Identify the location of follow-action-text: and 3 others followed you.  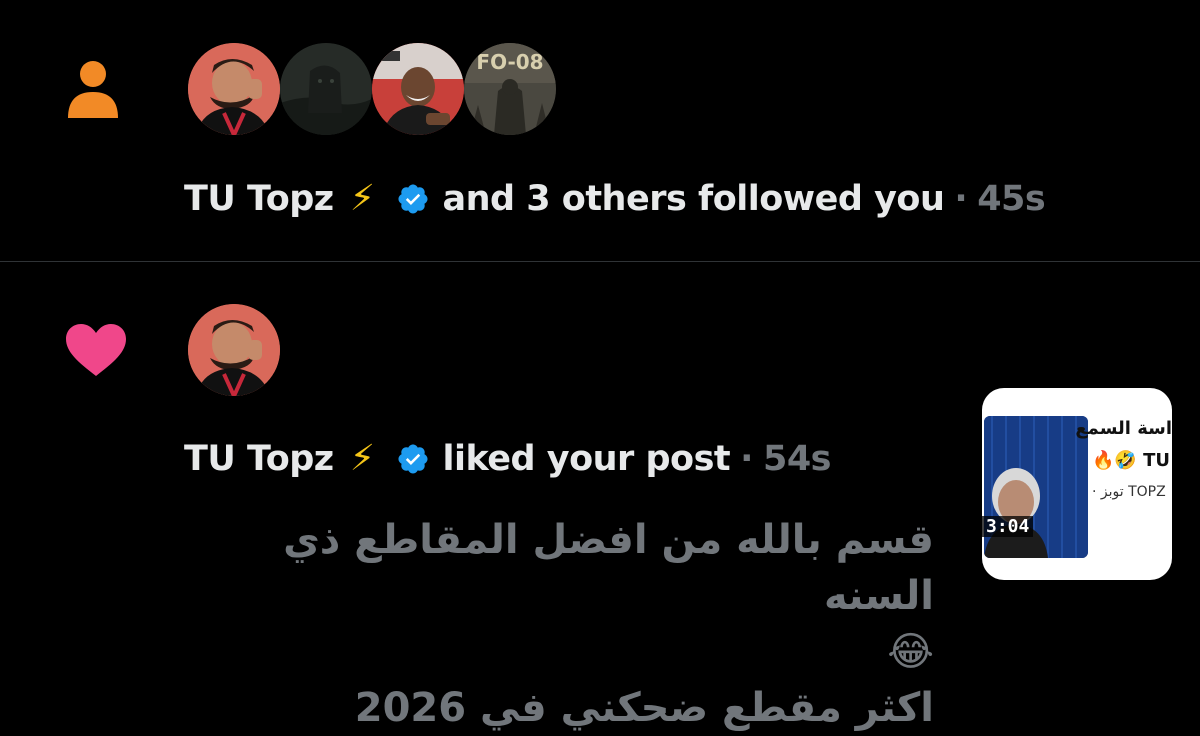
(693, 198).